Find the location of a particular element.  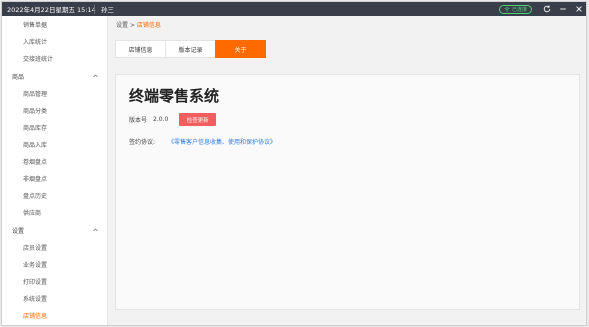

sidebar-item-non-tobacco-count: 非烟盘点 is located at coordinates (54, 178).